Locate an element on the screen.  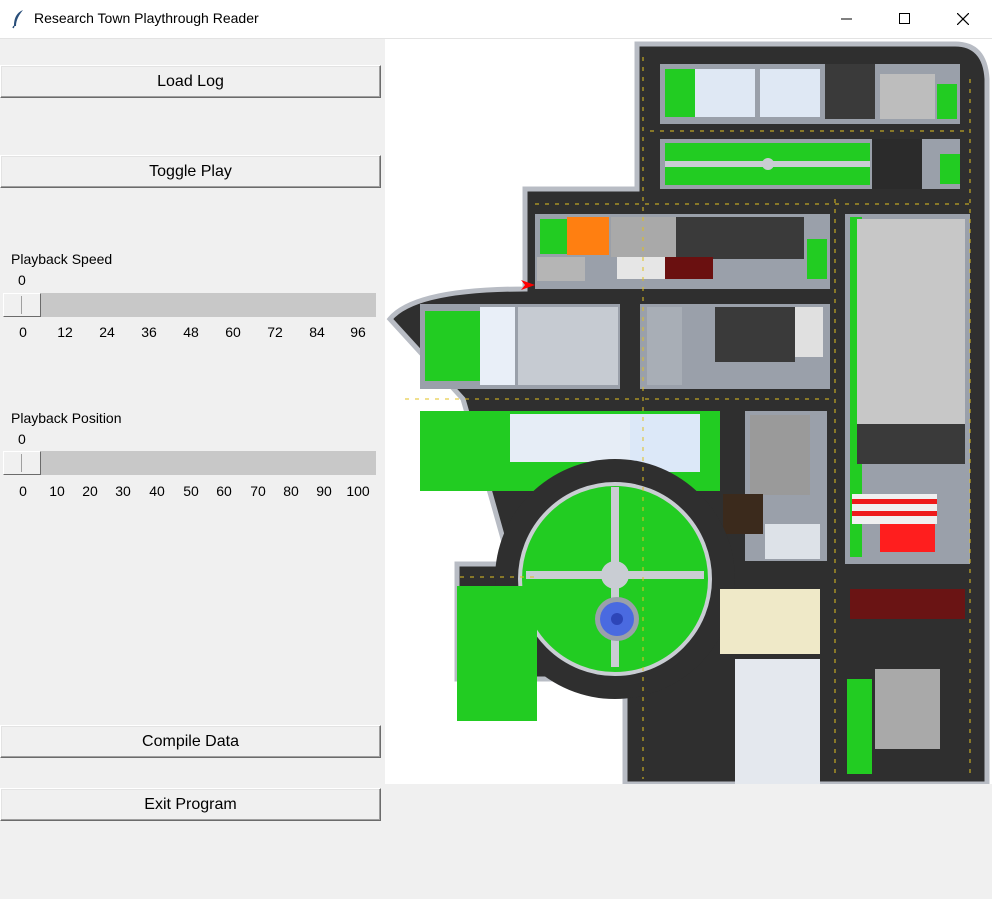
close-icon is located at coordinates (963, 19).